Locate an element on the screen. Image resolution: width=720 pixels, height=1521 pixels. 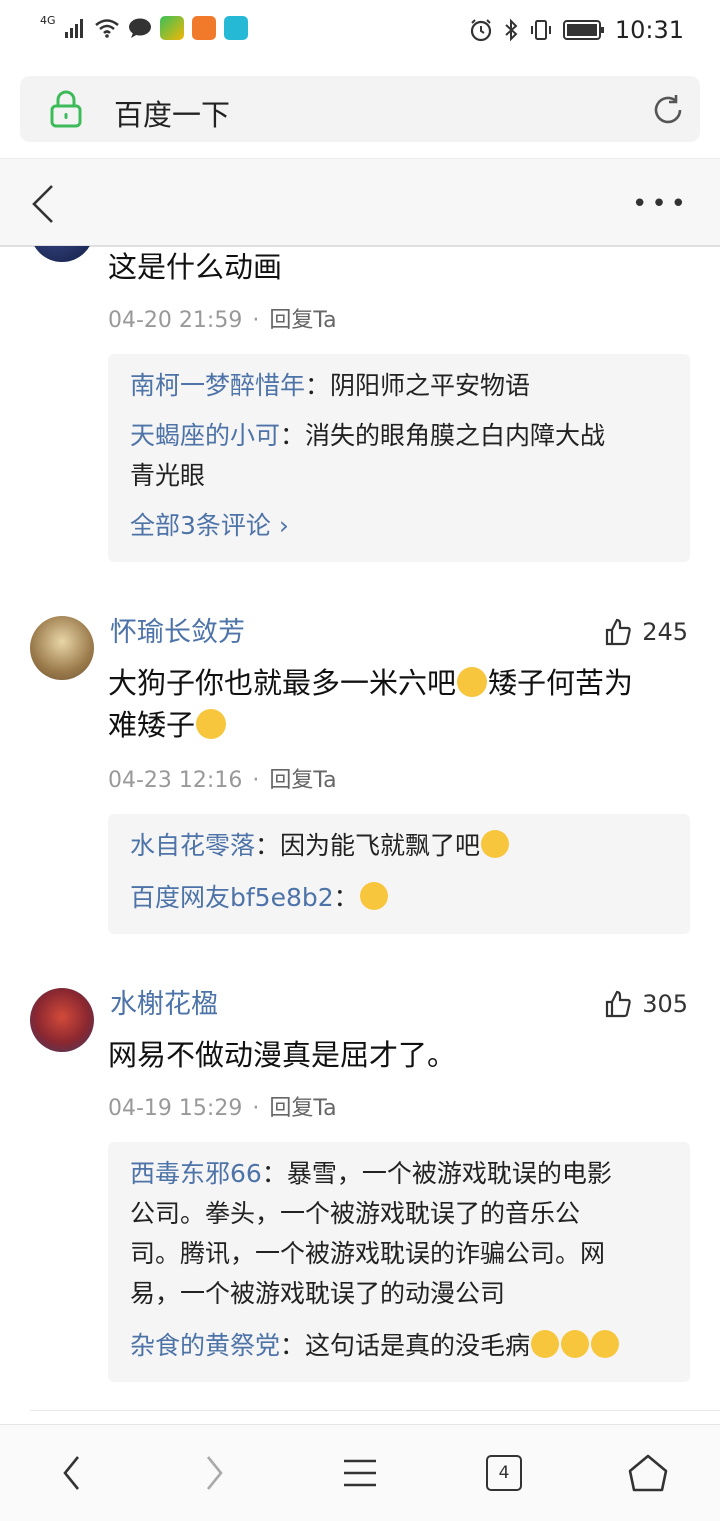
reply-text: 阴阳师之平安物语 is located at coordinates (430, 385).